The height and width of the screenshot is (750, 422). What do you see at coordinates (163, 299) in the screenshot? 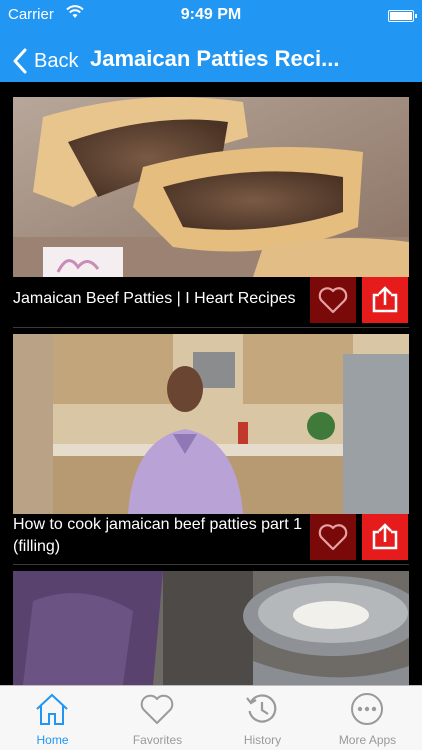
I see `video-title: Jamaican Beef Patties | I Heart Recipes` at bounding box center [163, 299].